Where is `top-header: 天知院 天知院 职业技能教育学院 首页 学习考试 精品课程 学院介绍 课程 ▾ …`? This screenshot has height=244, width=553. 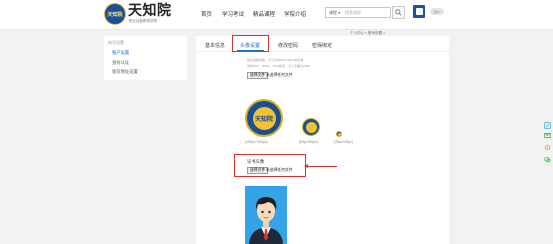
top-header: 天知院 天知院 职业技能教育学院 首页 学习考试 精品课程 学院介绍 课程 ▾ … is located at coordinates (276, 15).